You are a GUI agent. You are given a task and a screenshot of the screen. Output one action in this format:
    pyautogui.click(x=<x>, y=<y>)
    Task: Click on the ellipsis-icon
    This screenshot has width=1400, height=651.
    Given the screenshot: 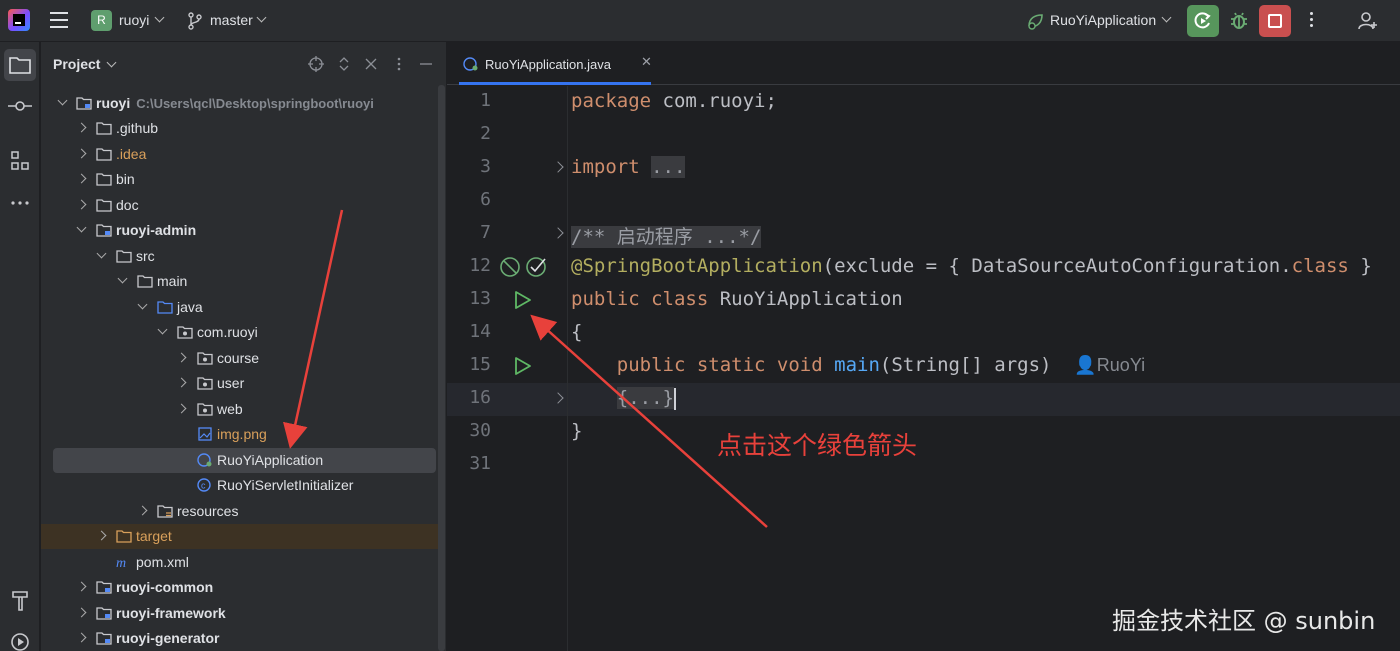 What is the action you would take?
    pyautogui.click(x=20, y=203)
    